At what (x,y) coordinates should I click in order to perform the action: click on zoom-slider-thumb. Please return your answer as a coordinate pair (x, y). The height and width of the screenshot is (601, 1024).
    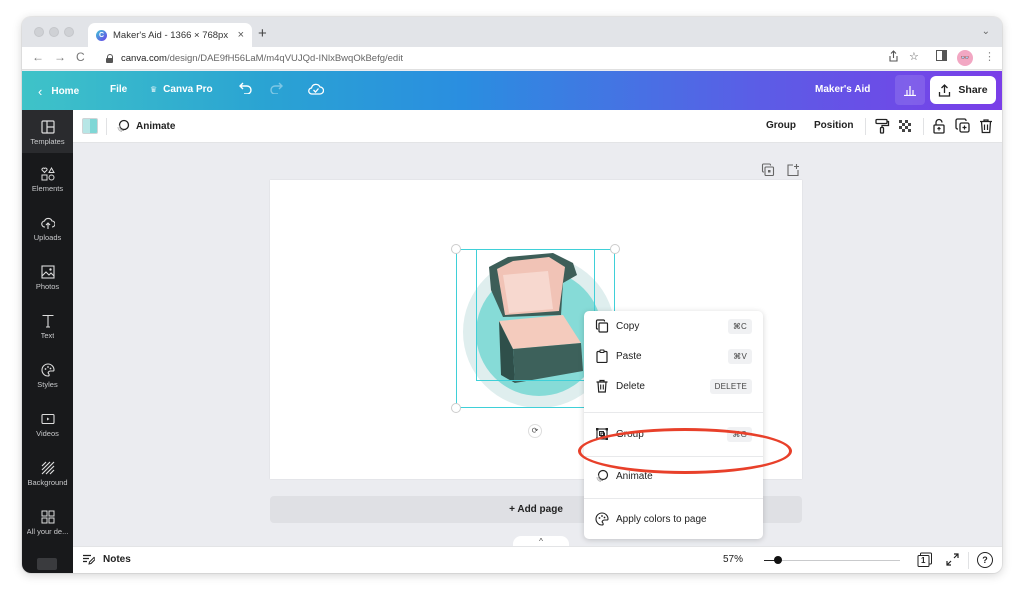
    Looking at the image, I should click on (777, 560).